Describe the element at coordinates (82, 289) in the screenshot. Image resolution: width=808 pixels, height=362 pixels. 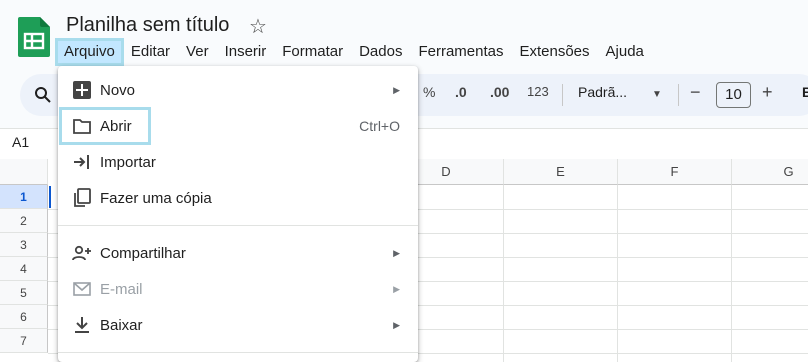
I see `mail-icon` at that location.